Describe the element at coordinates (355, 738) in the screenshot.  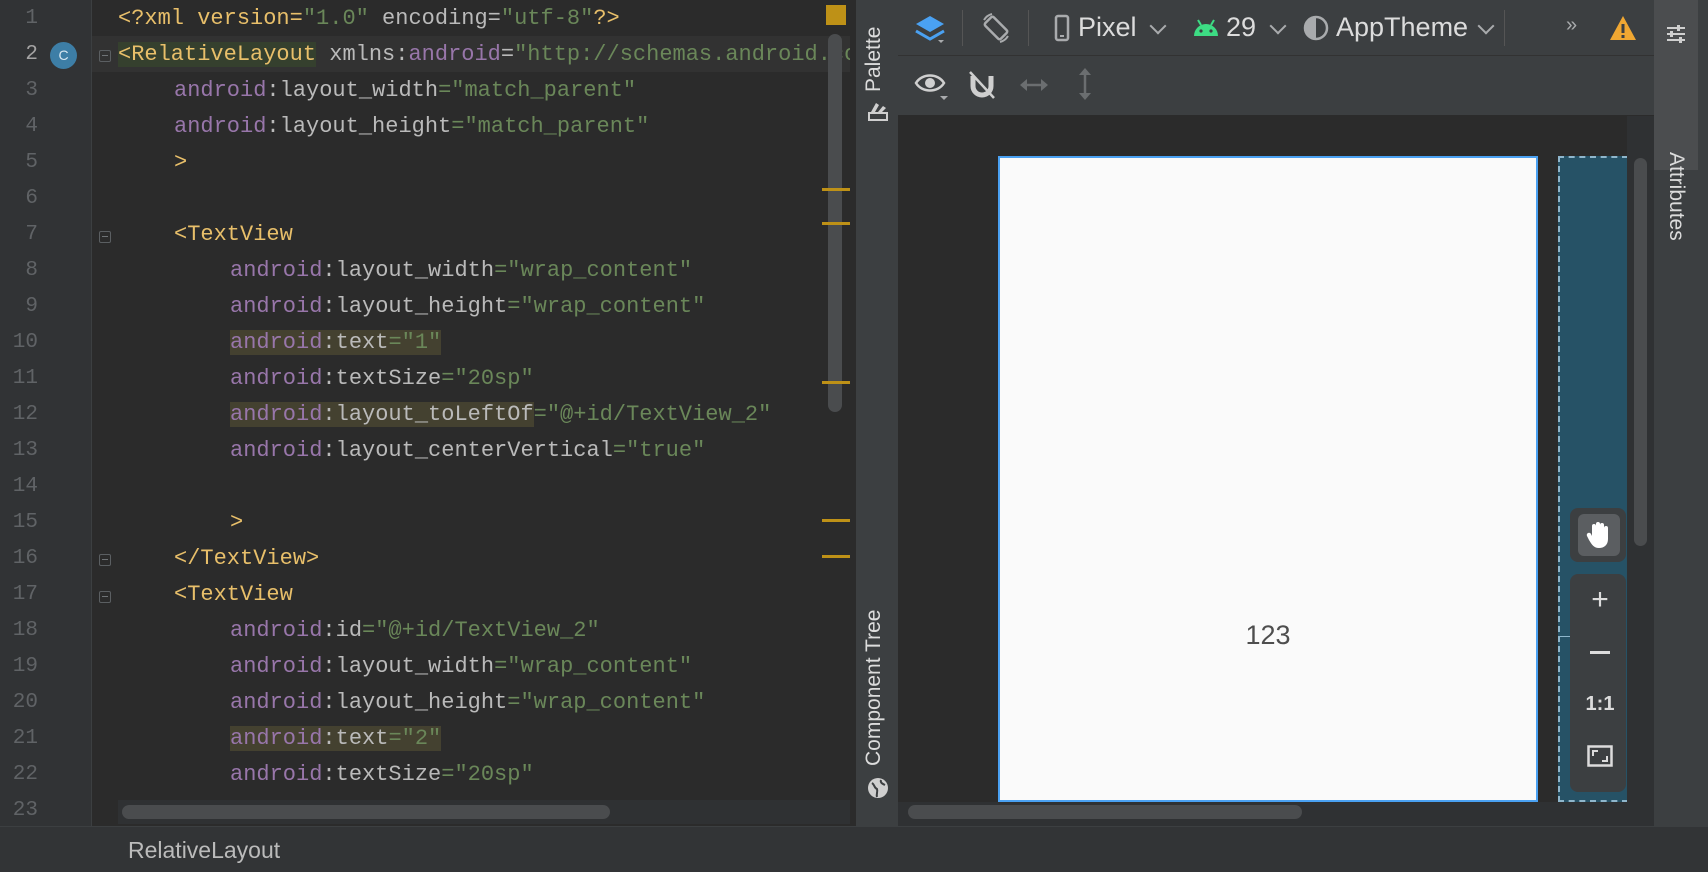
I see `attr-name: :text` at that location.